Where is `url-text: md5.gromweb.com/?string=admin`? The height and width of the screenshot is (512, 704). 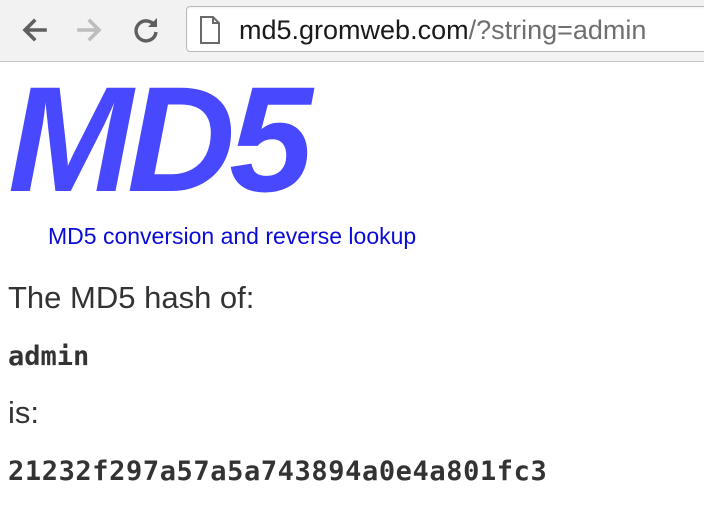
url-text: md5.gromweb.com/?string=admin is located at coordinates (442, 30).